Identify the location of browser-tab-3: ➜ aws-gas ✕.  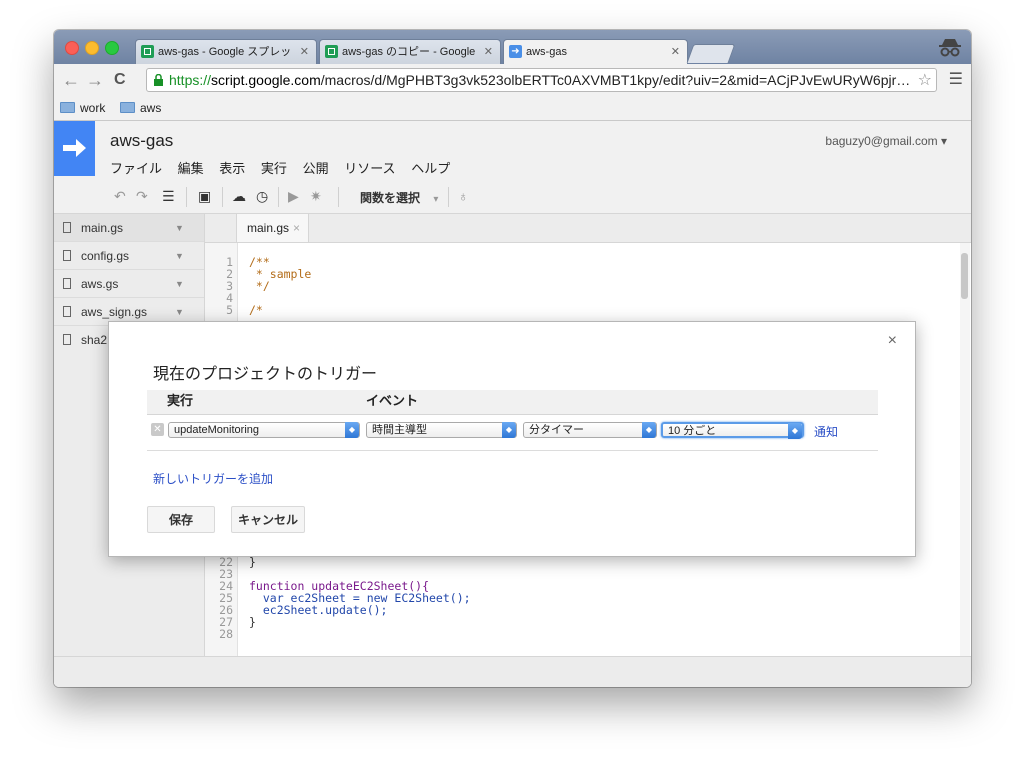
(595, 51).